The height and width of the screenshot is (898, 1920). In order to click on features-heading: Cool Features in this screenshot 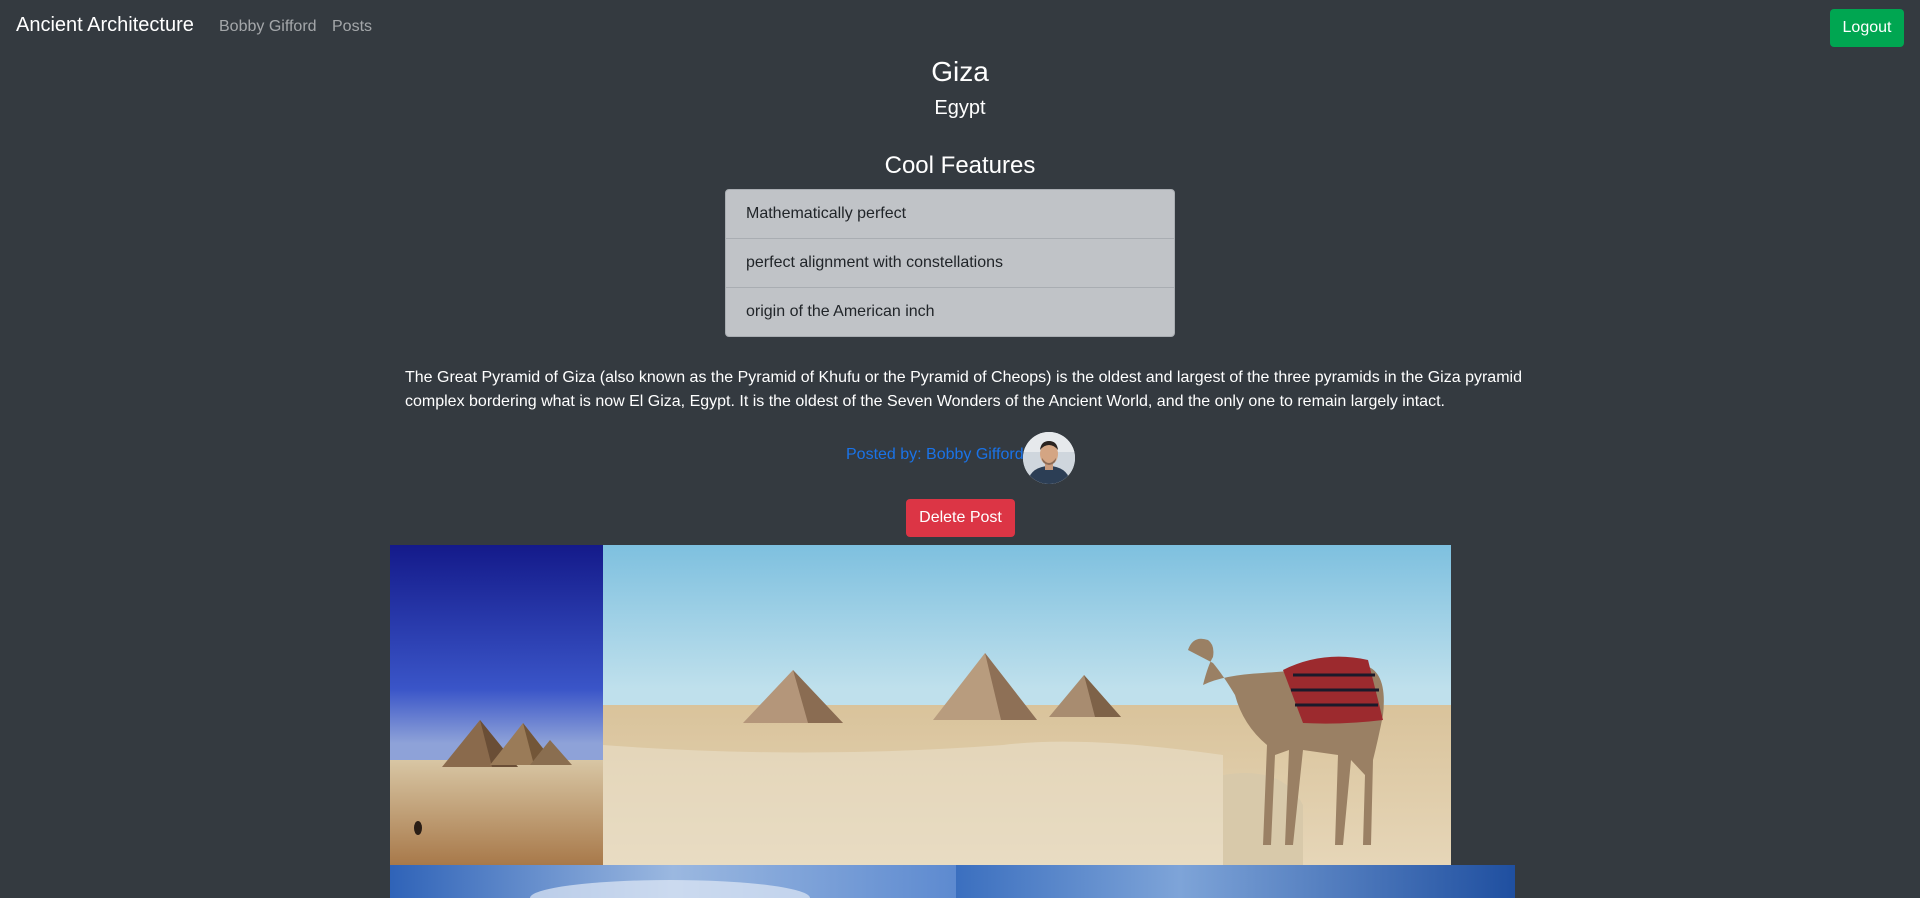, I will do `click(960, 165)`.